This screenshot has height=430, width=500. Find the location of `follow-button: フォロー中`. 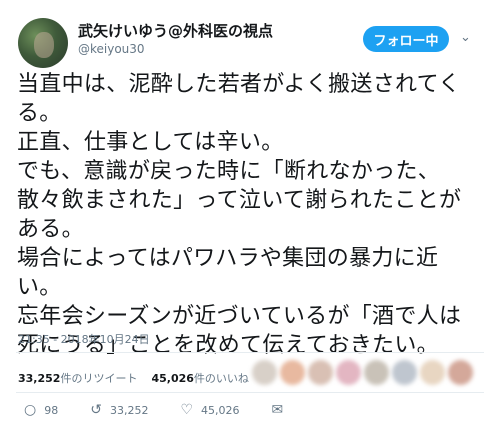

follow-button: フォロー中 is located at coordinates (406, 39).